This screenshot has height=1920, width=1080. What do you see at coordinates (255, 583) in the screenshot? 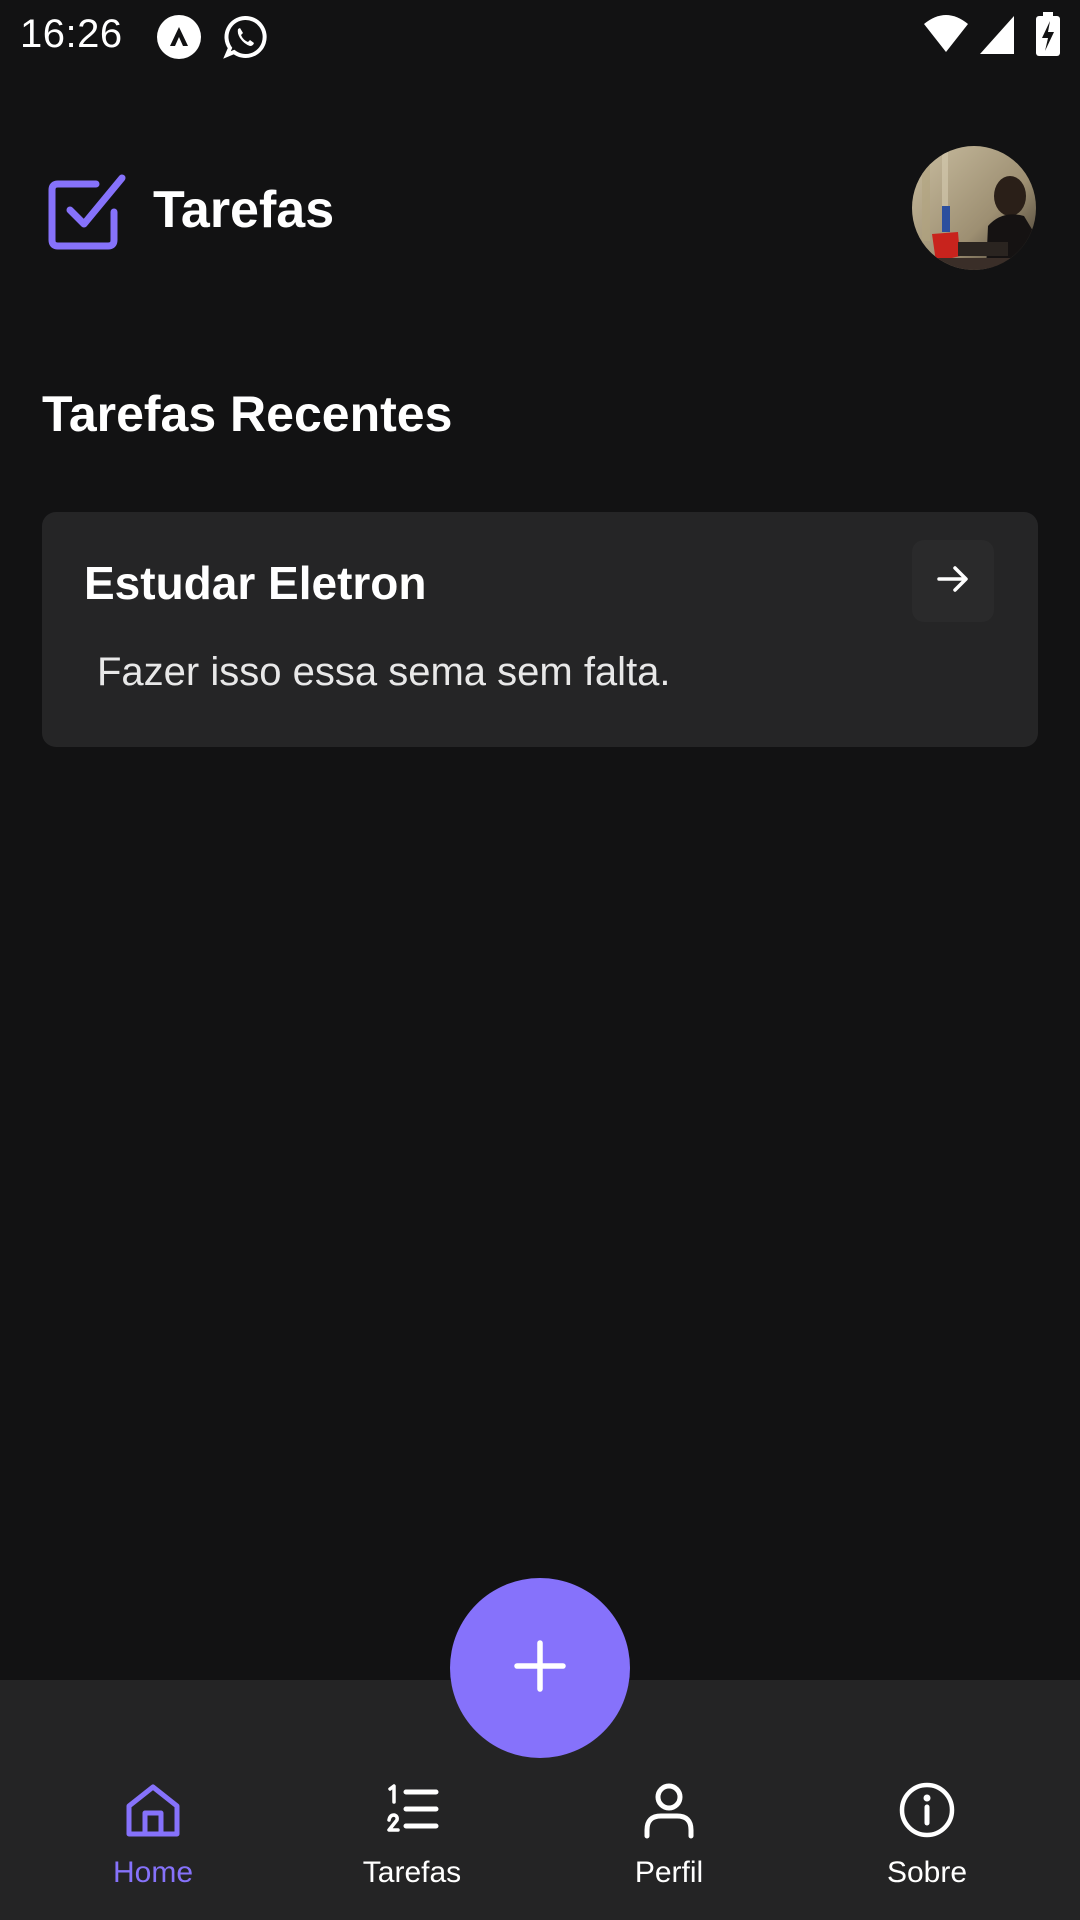
I see `task-title: Estudar Eletron` at bounding box center [255, 583].